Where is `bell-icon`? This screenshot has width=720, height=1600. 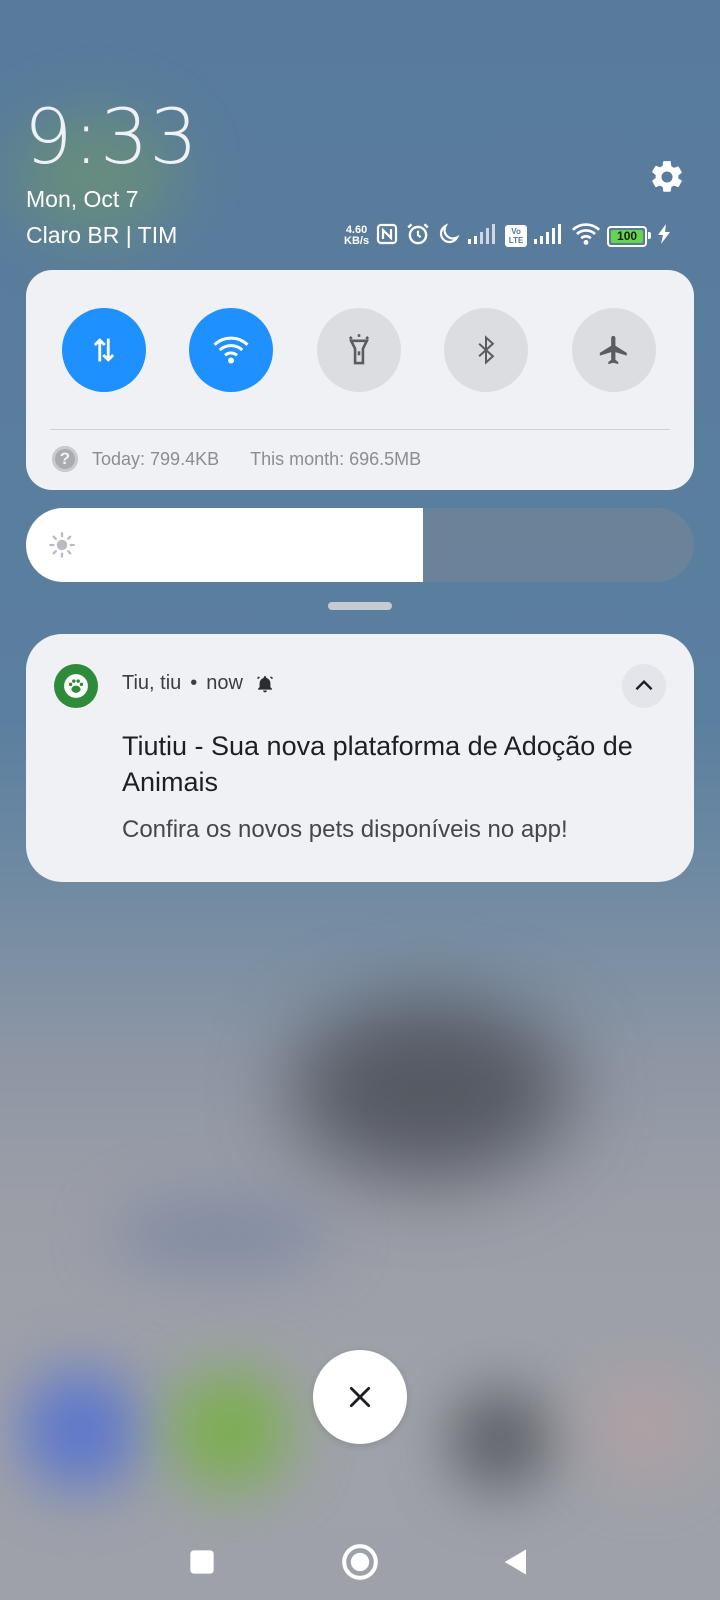 bell-icon is located at coordinates (265, 683).